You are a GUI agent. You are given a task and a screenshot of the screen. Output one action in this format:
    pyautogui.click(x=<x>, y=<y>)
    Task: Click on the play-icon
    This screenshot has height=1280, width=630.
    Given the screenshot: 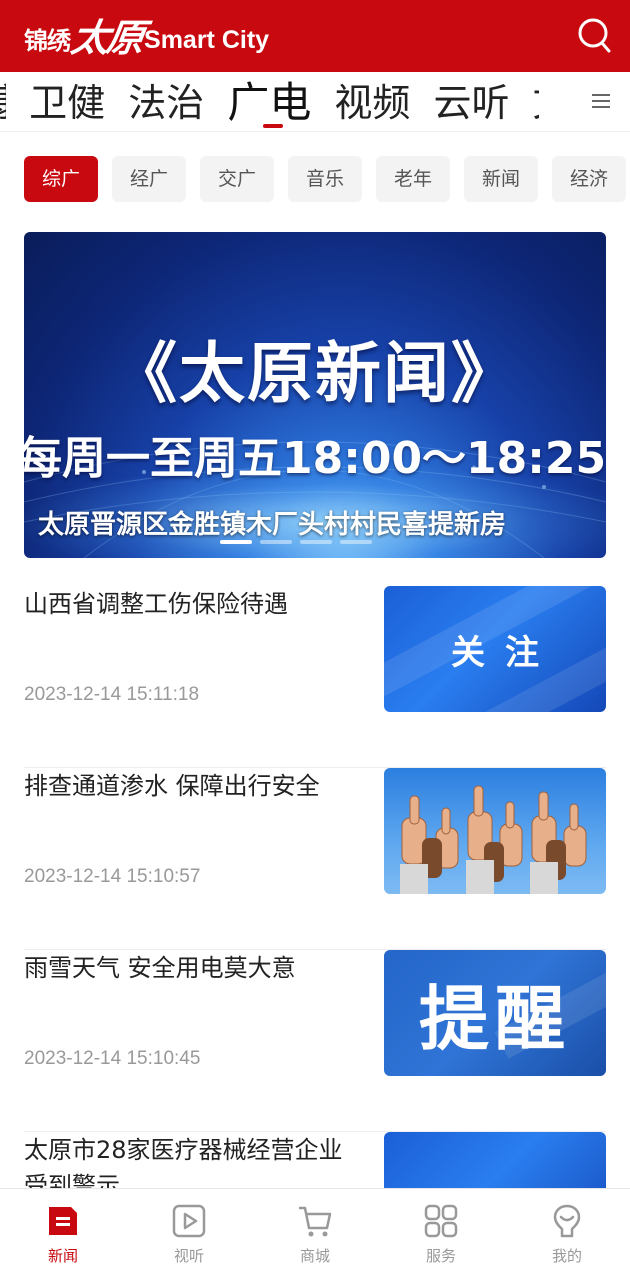 What is the action you would take?
    pyautogui.click(x=189, y=1221)
    